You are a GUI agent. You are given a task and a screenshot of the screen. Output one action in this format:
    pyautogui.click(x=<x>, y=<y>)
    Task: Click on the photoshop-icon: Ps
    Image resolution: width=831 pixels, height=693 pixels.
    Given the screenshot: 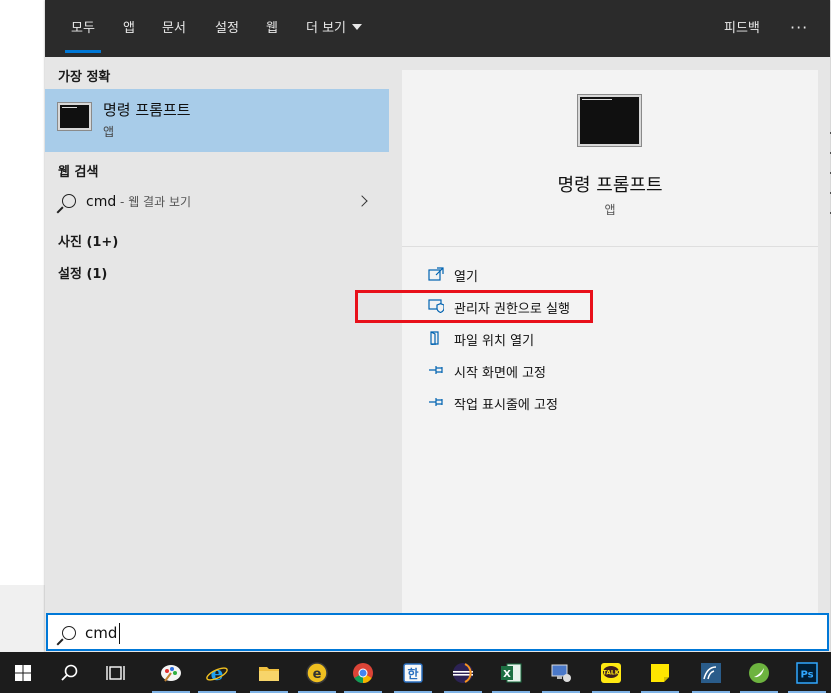 What is the action you would take?
    pyautogui.click(x=807, y=673)
    